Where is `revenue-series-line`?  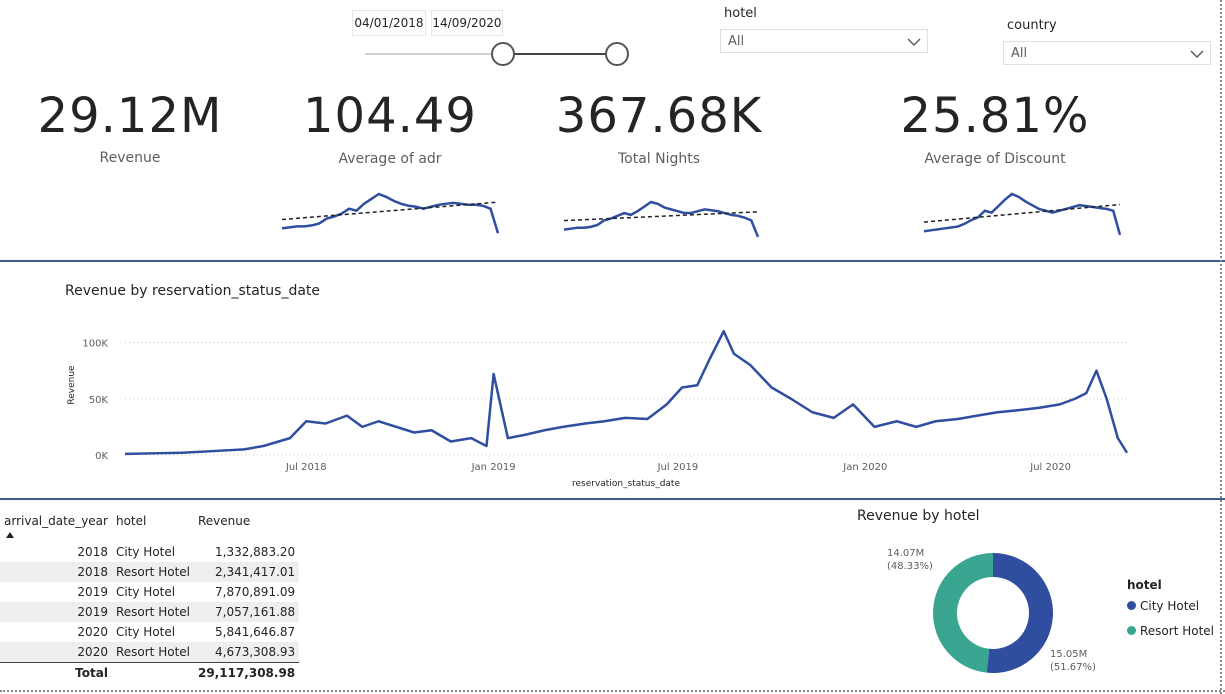 revenue-series-line is located at coordinates (626, 393).